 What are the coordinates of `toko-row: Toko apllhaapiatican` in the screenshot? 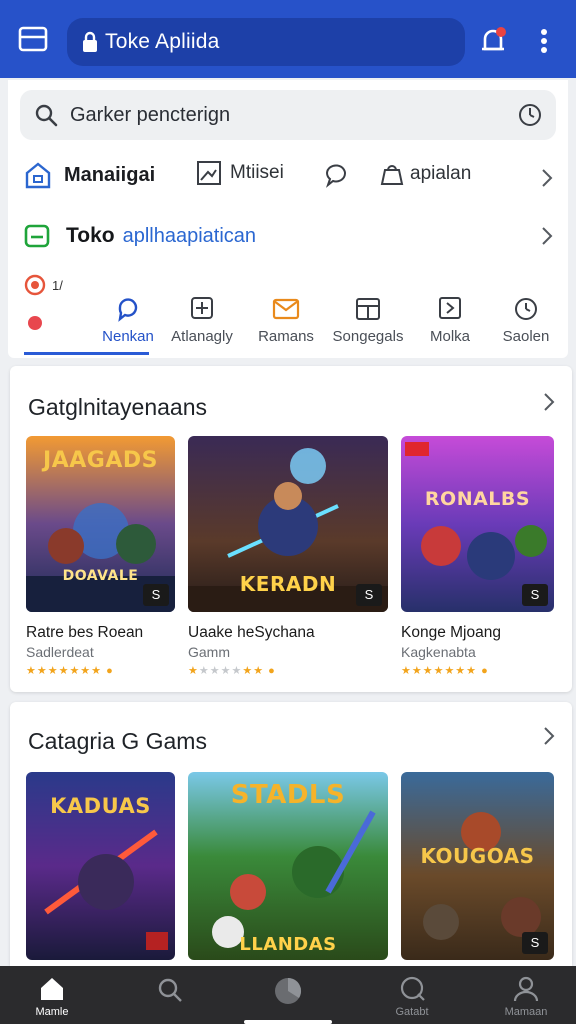 It's located at (289, 236).